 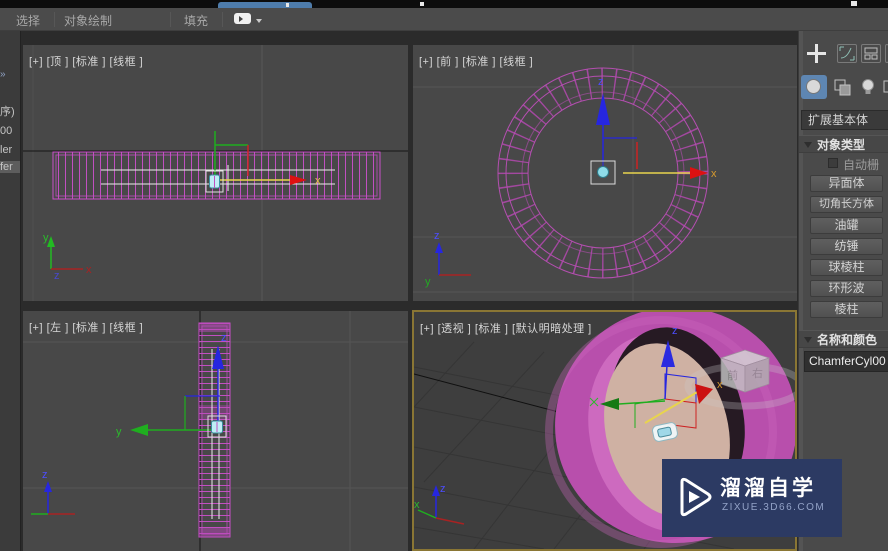 I want to click on svg-text: 右, so click(x=757, y=373).